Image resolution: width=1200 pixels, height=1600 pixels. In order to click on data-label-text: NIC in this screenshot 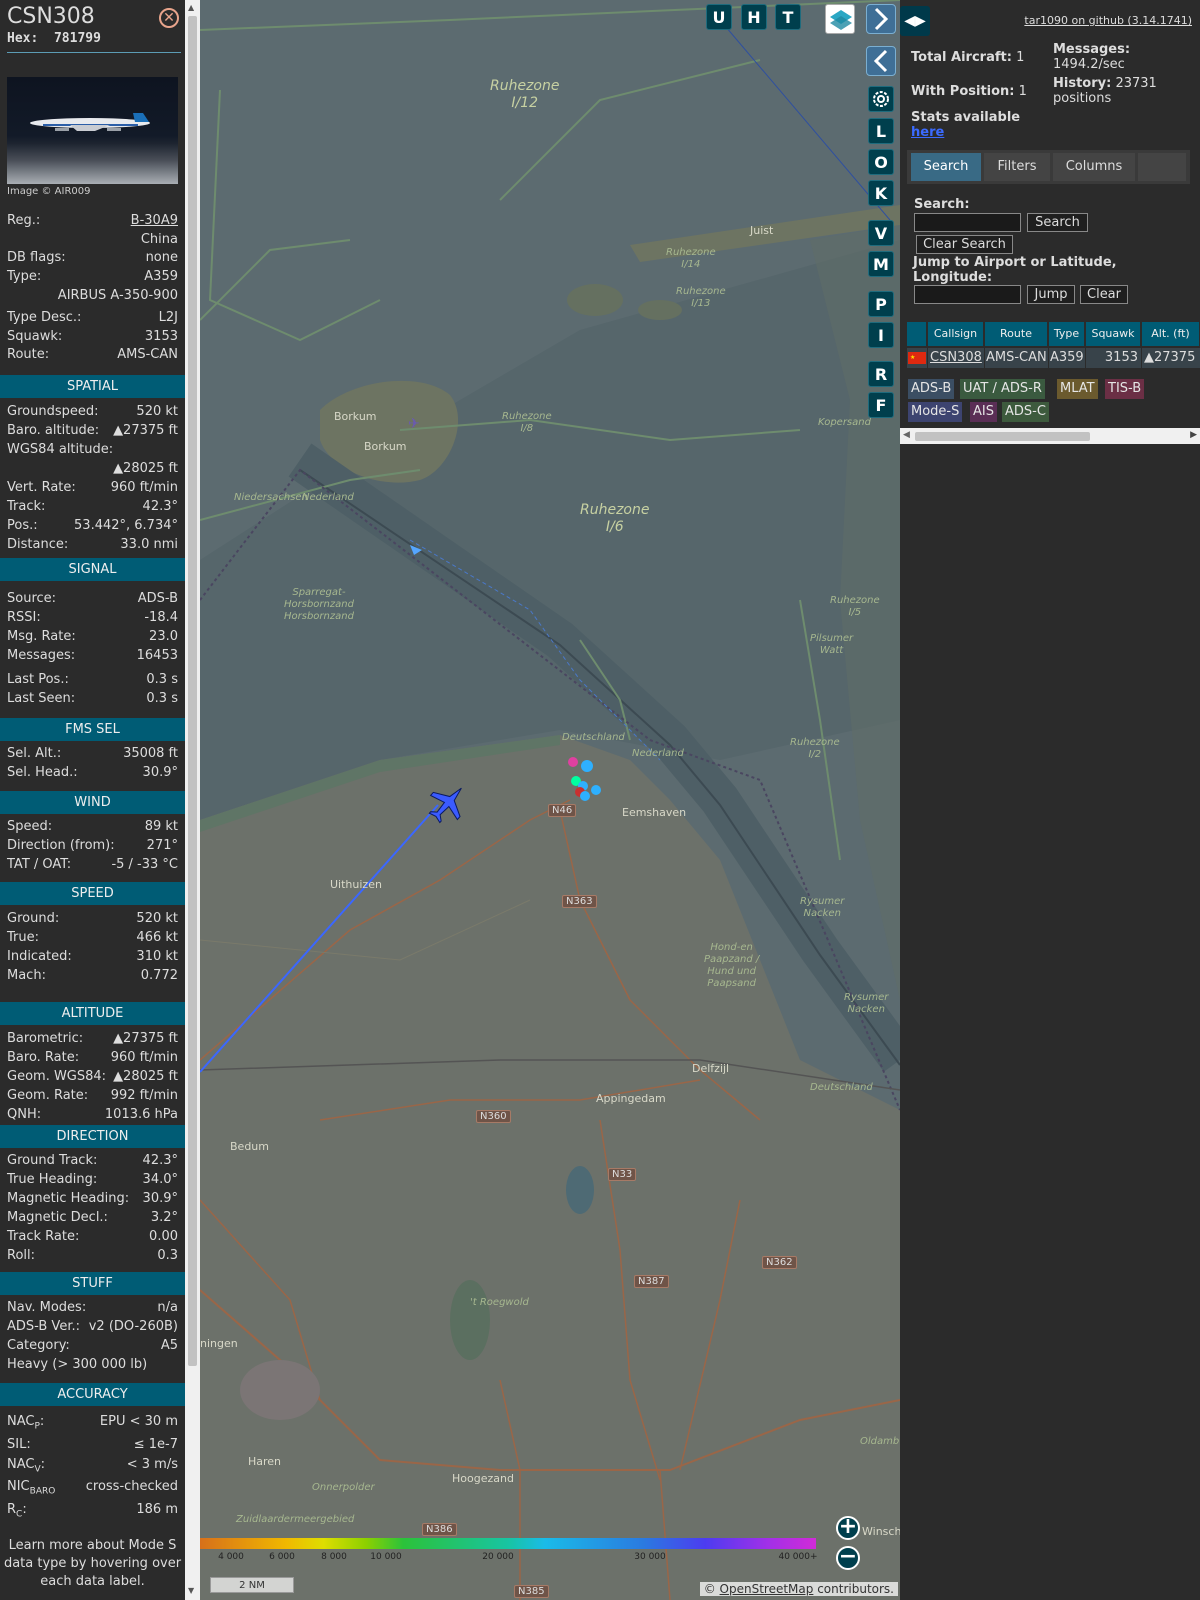, I will do `click(18, 1486)`.